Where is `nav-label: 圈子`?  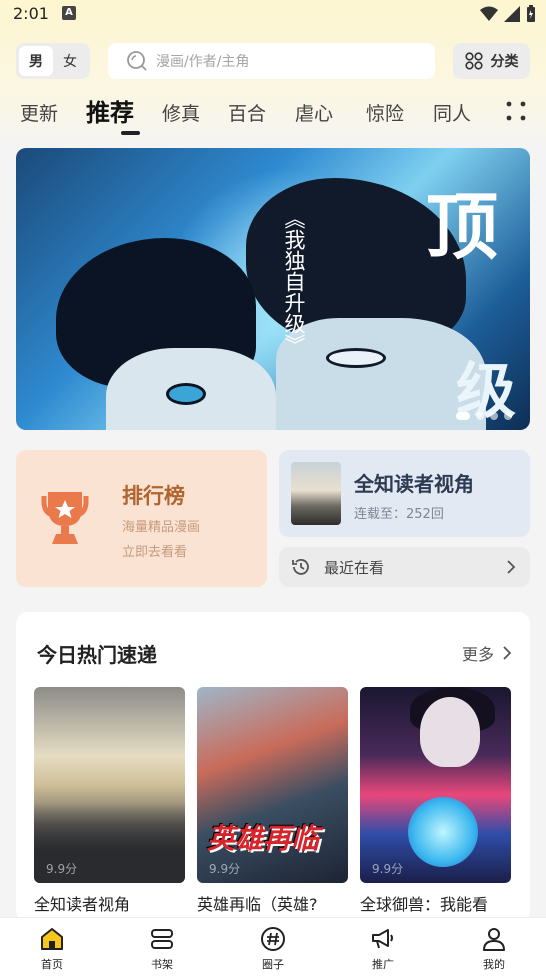
nav-label: 圈子 is located at coordinates (273, 964).